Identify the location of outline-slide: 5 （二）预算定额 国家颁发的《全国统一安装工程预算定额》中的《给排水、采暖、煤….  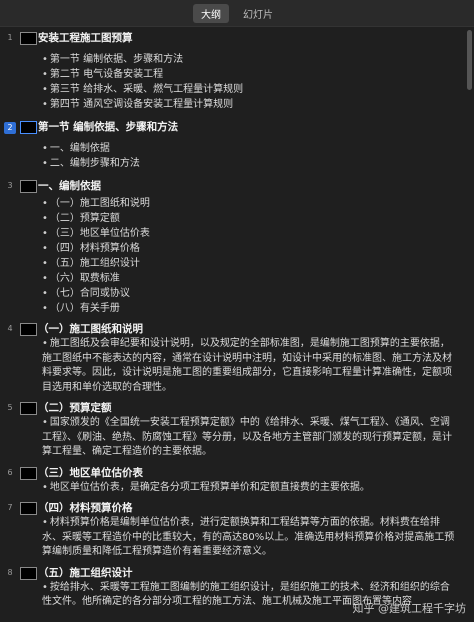
(232, 430).